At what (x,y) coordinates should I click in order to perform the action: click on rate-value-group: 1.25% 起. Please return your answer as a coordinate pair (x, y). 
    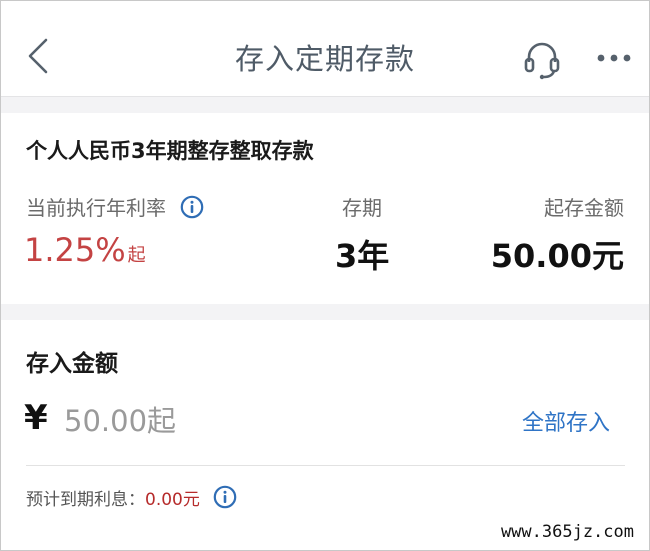
    Looking at the image, I should click on (85, 250).